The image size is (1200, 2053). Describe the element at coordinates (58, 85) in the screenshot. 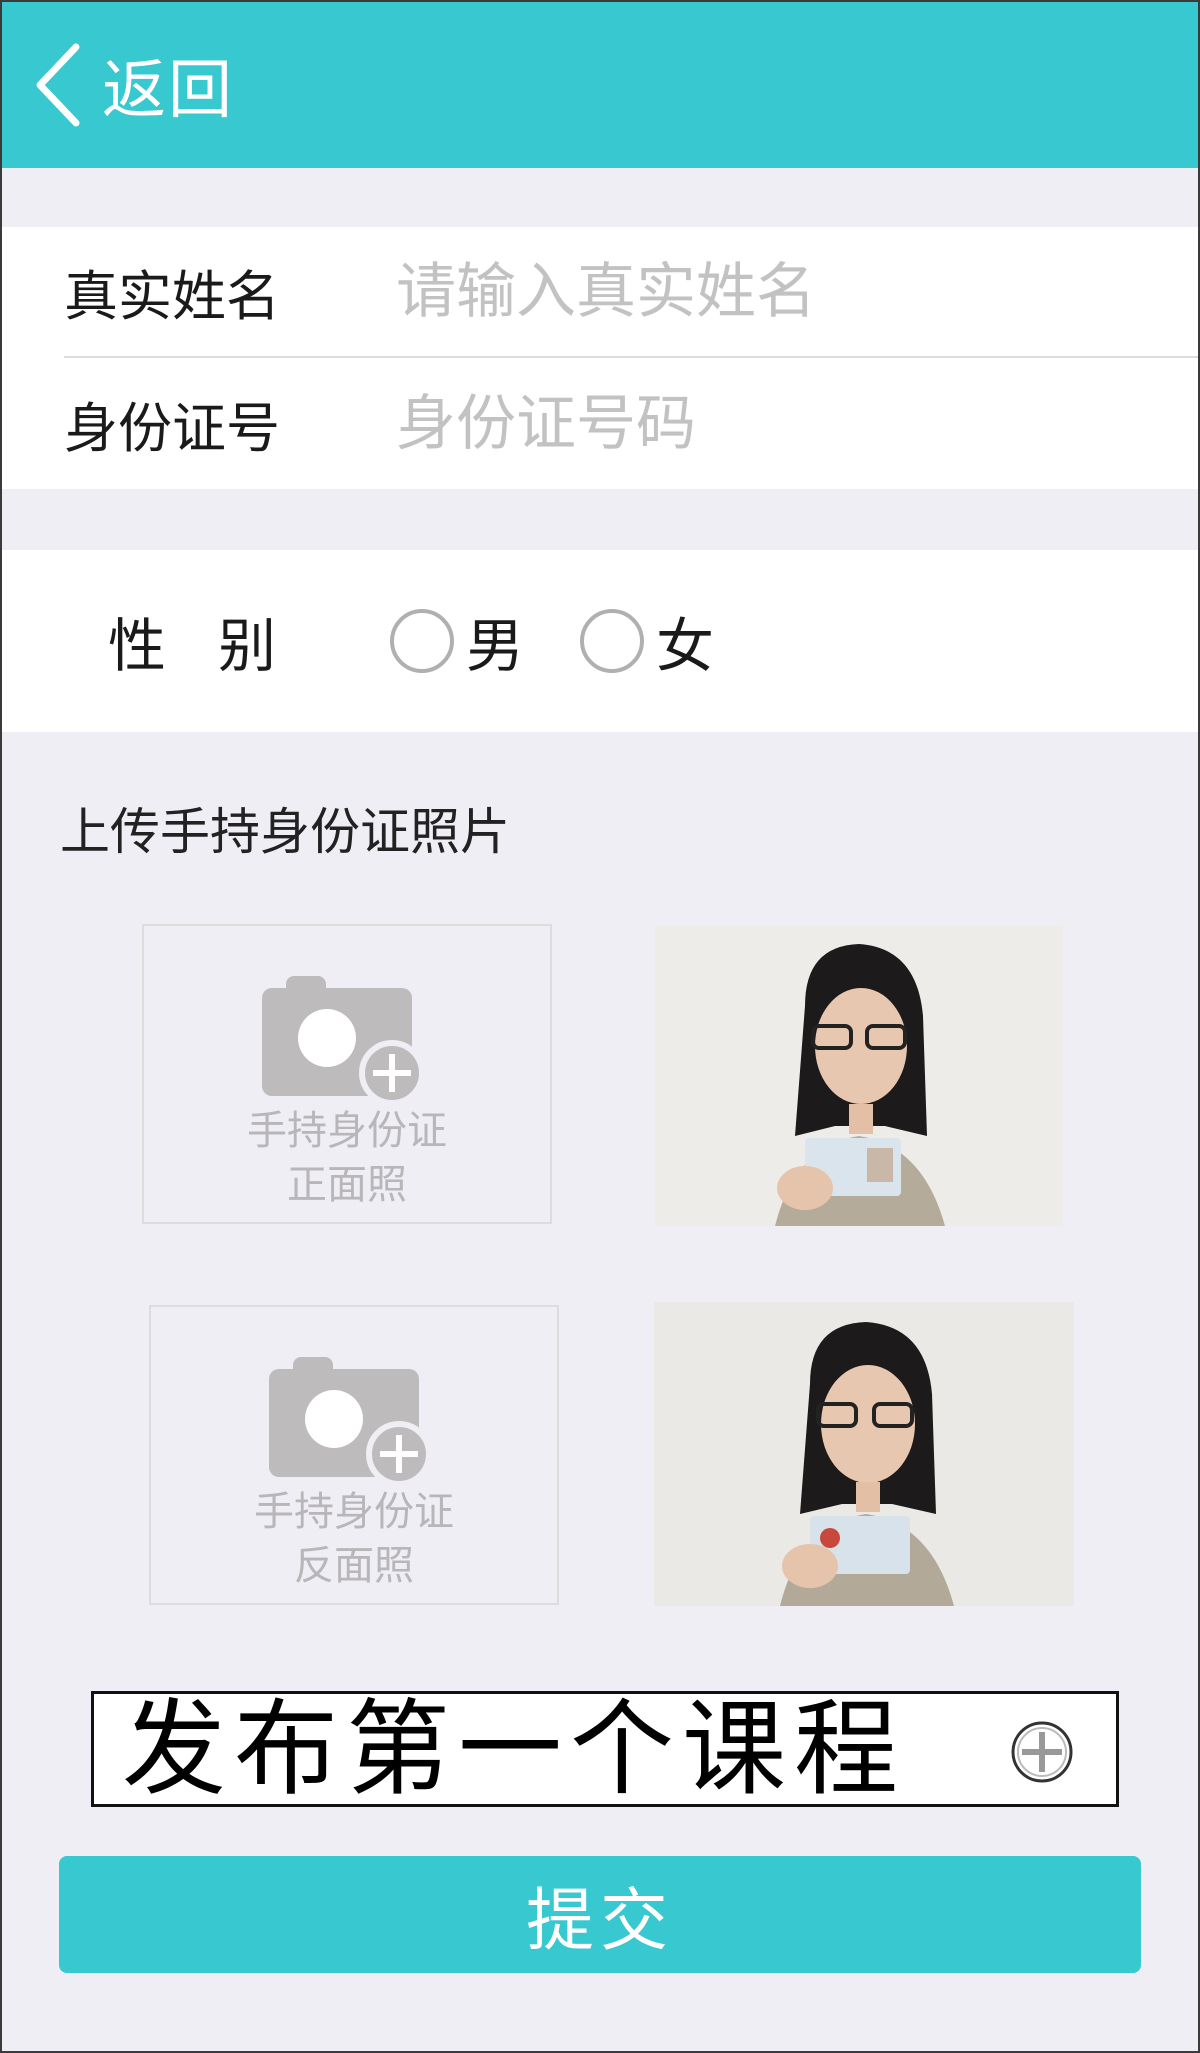

I see `chevron-left-icon` at that location.